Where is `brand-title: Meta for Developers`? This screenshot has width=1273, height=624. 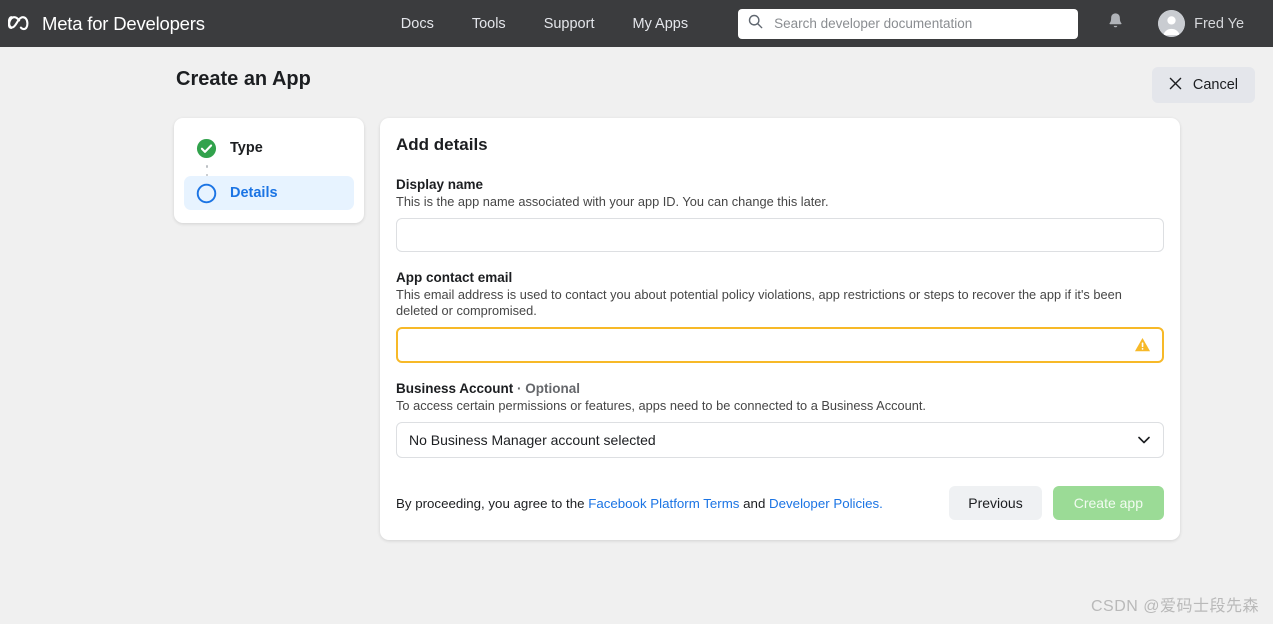 brand-title: Meta for Developers is located at coordinates (123, 23).